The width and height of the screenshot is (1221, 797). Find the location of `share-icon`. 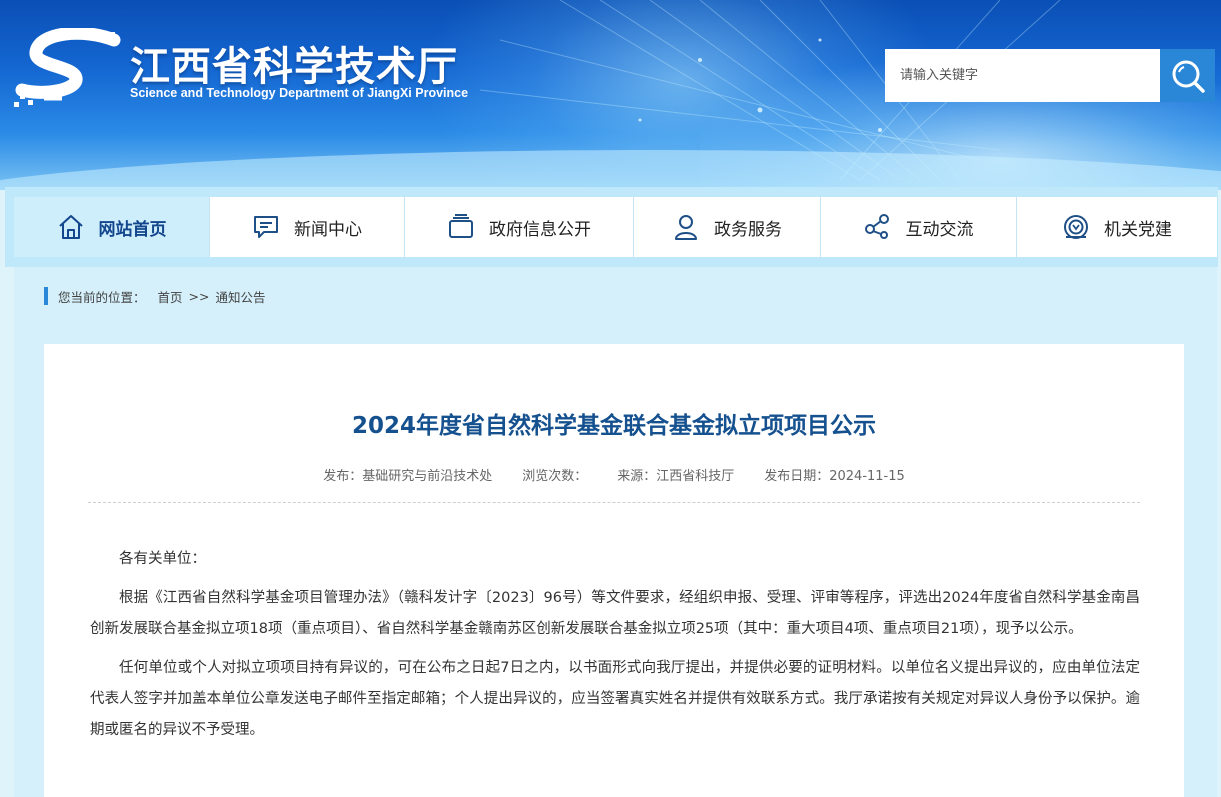

share-icon is located at coordinates (876, 226).